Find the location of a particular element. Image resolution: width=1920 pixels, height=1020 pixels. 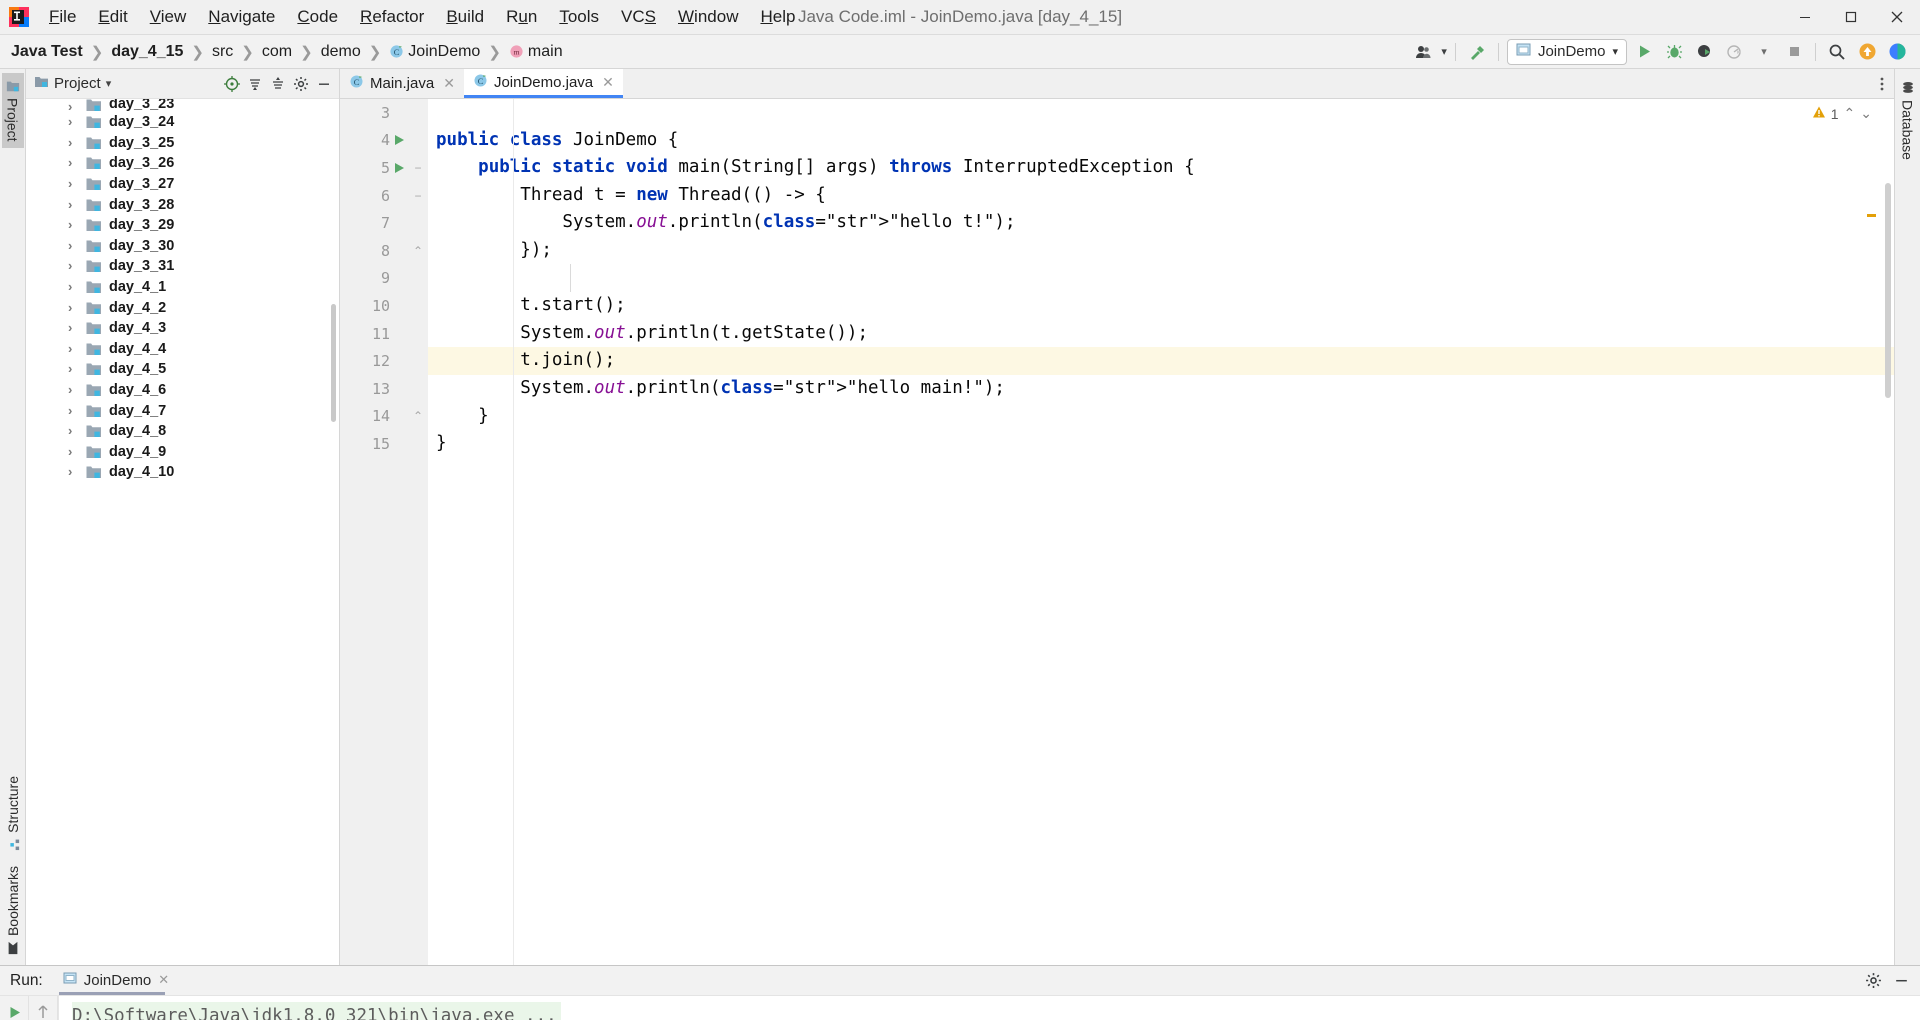

tree-item-day_3_26: › day_3_26 is located at coordinates (182, 163).